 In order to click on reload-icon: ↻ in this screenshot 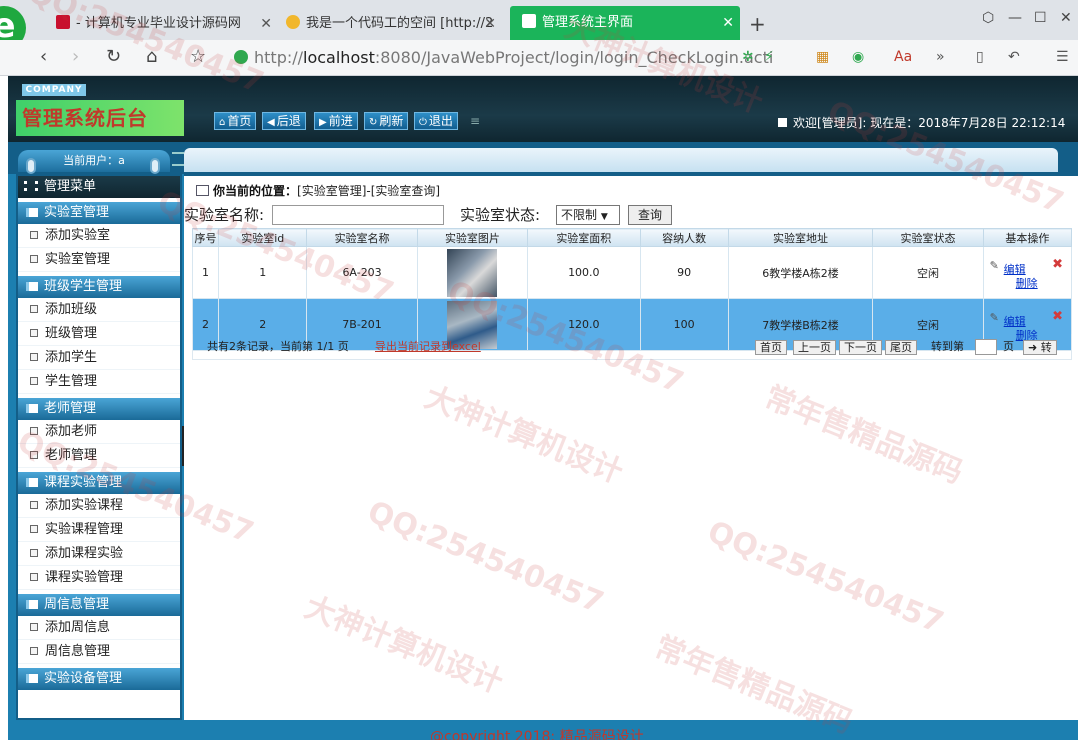, I will do `click(113, 56)`.